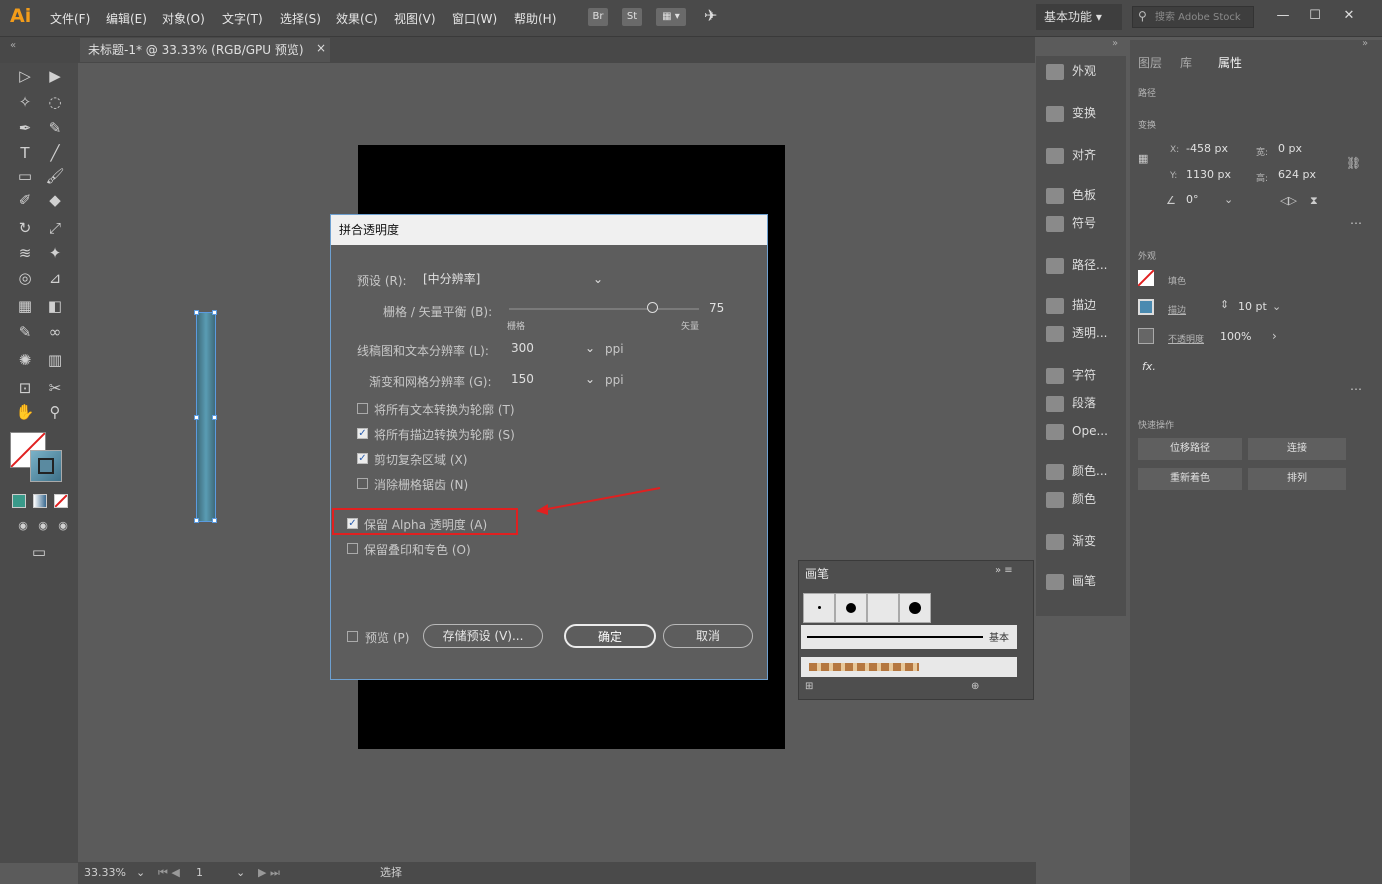 The height and width of the screenshot is (884, 1382). Describe the element at coordinates (362, 408) in the screenshot. I see `convert-text-outlines-checkbox` at that location.